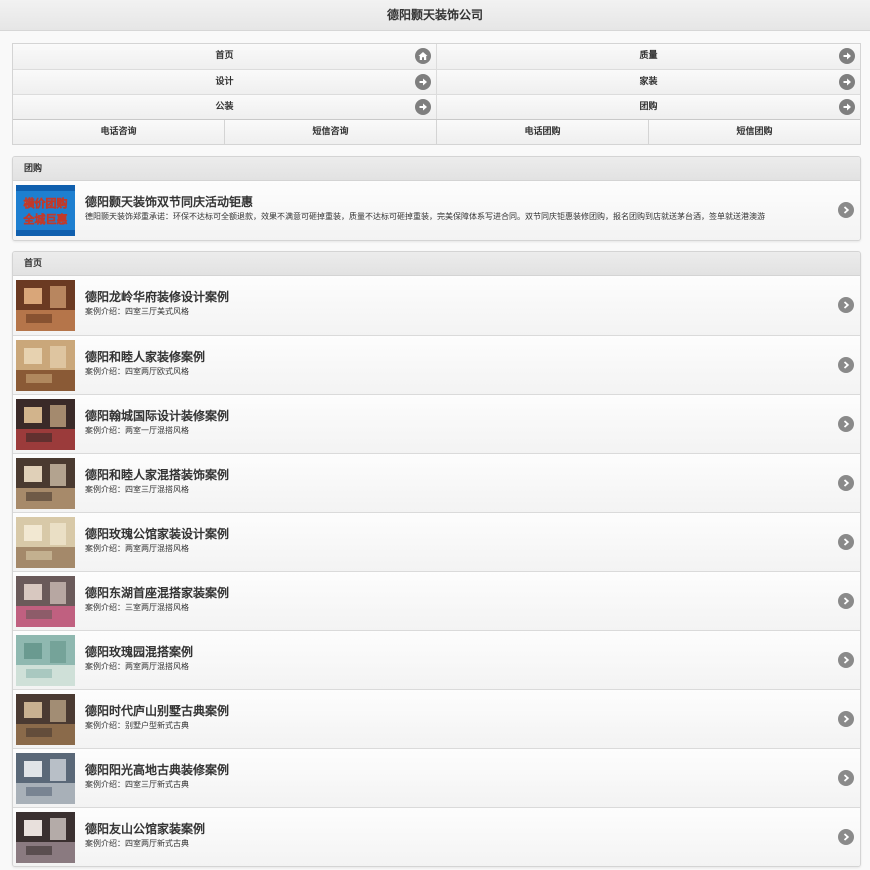  I want to click on nav-item-label: 公装, so click(224, 107).